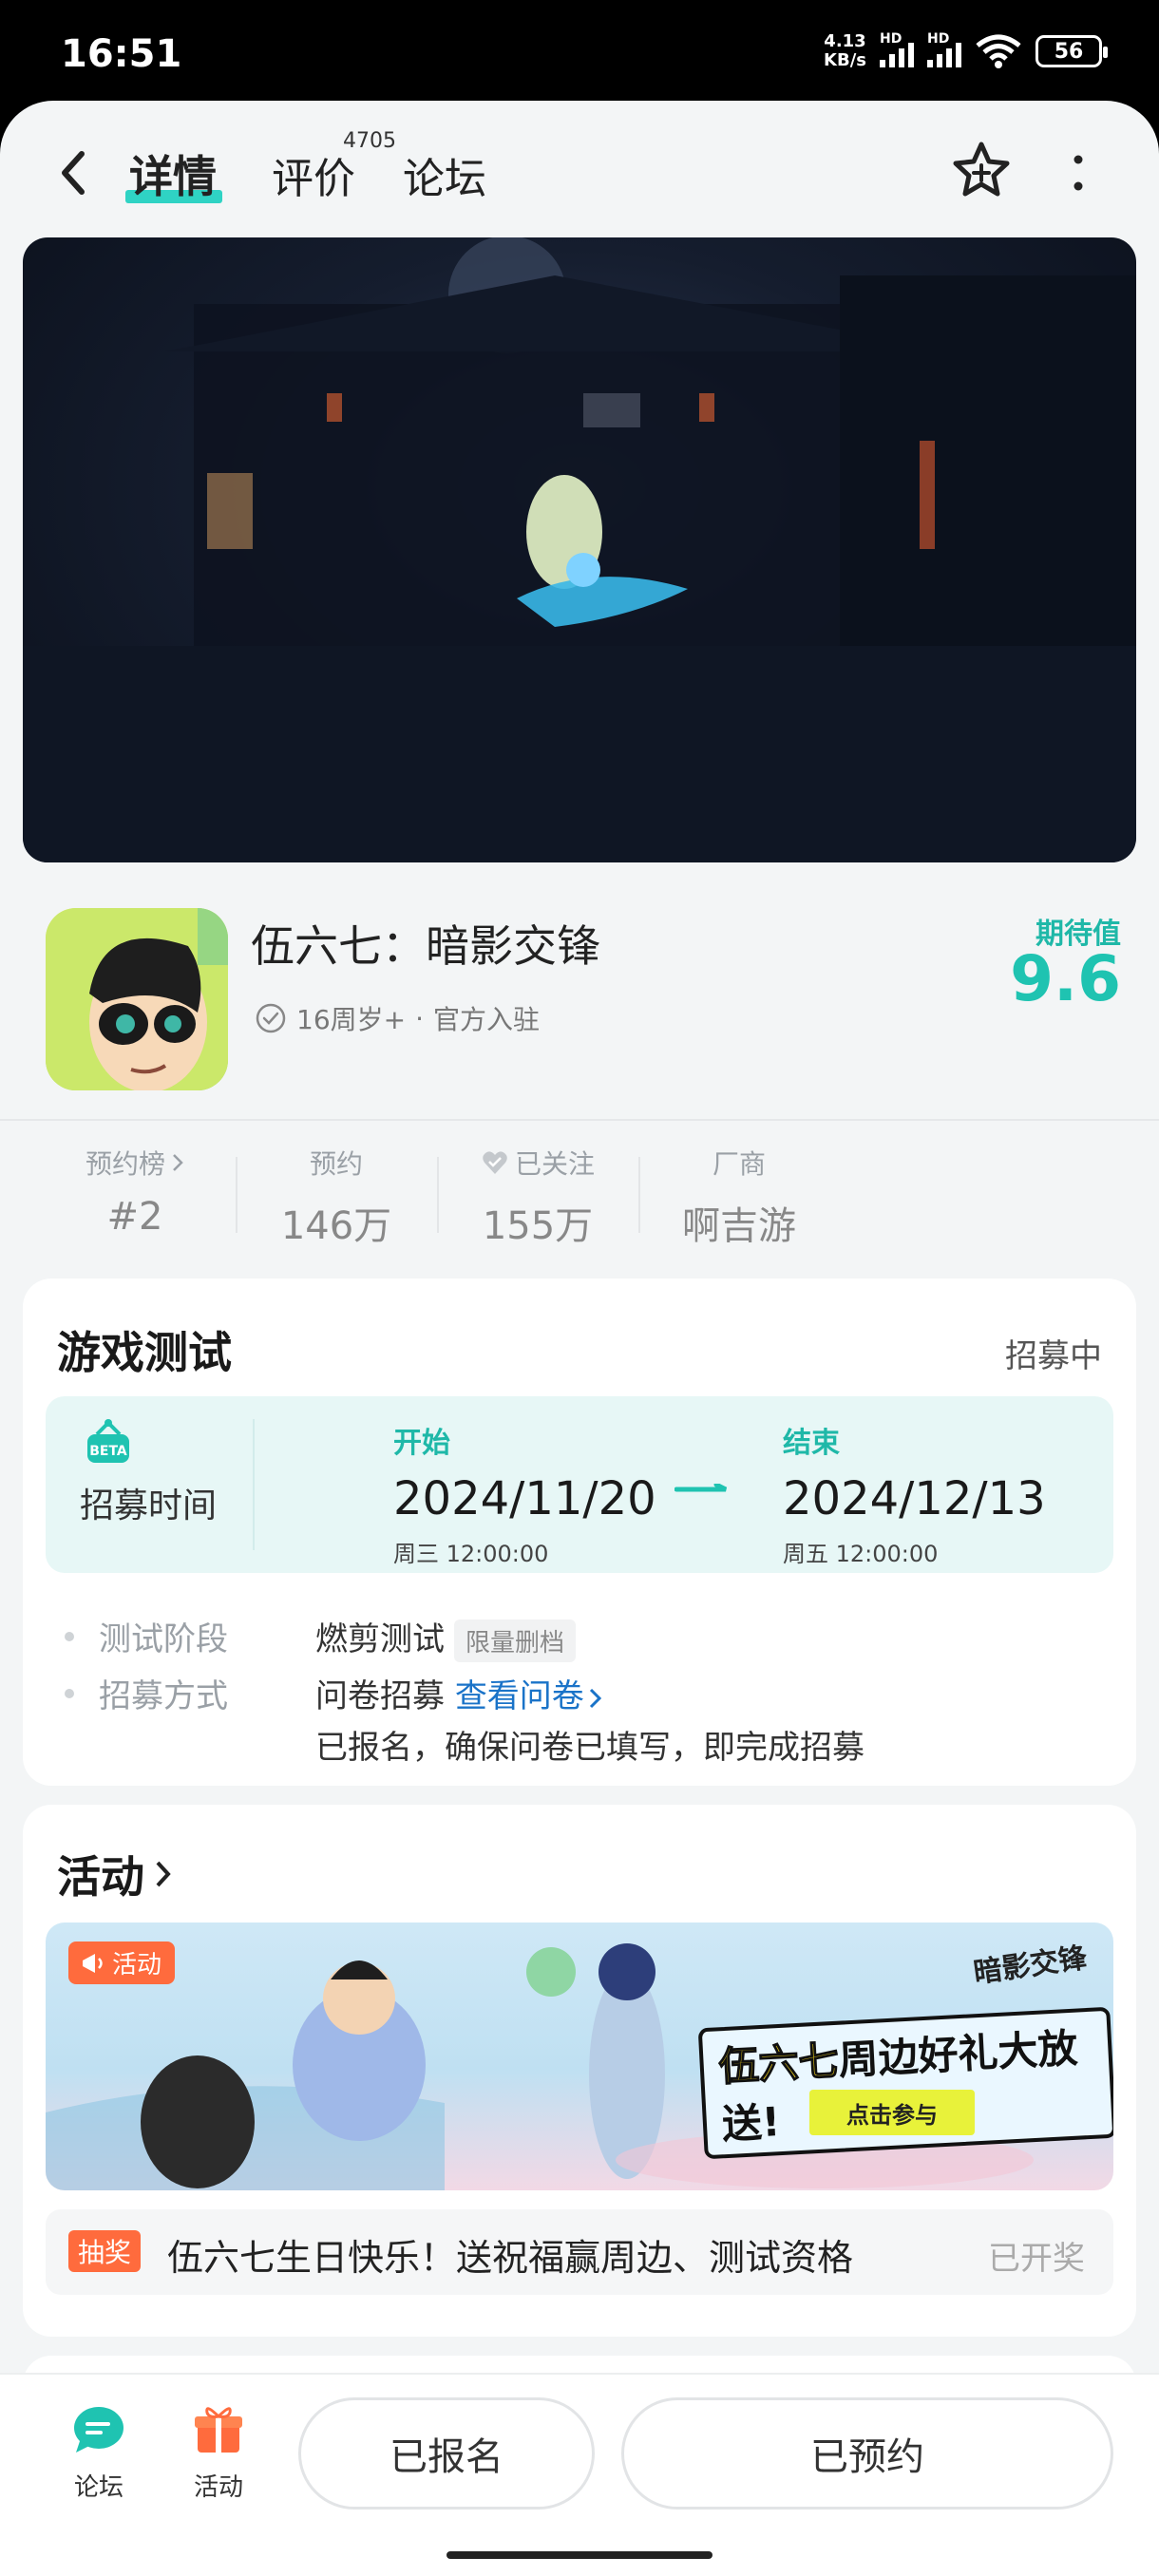 The width and height of the screenshot is (1159, 2576). Describe the element at coordinates (914, 1497) in the screenshot. I see `end-time: 结束 2024/12/13 周五 12:00:00` at that location.